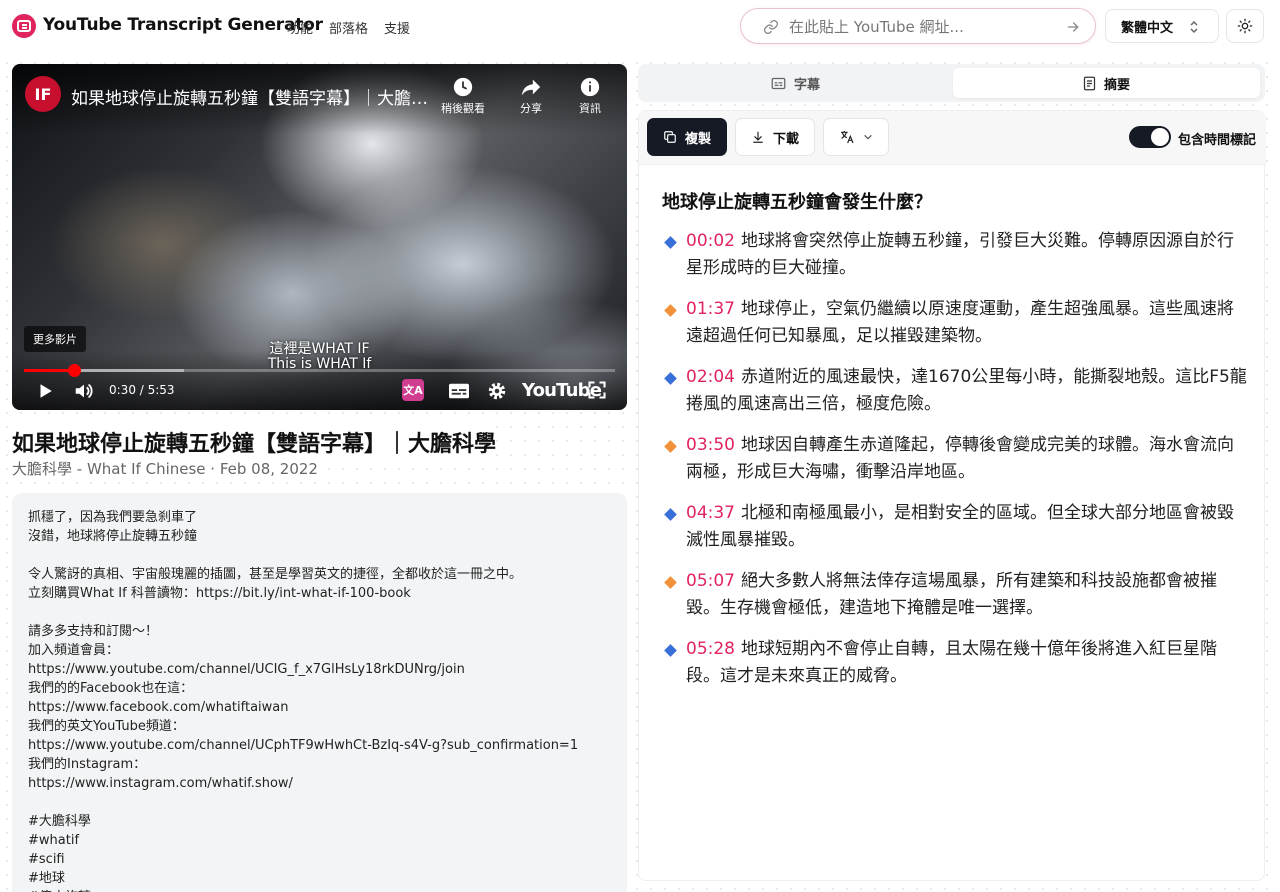 The image size is (1280, 892). I want to click on description-line: #whatif, so click(54, 840).